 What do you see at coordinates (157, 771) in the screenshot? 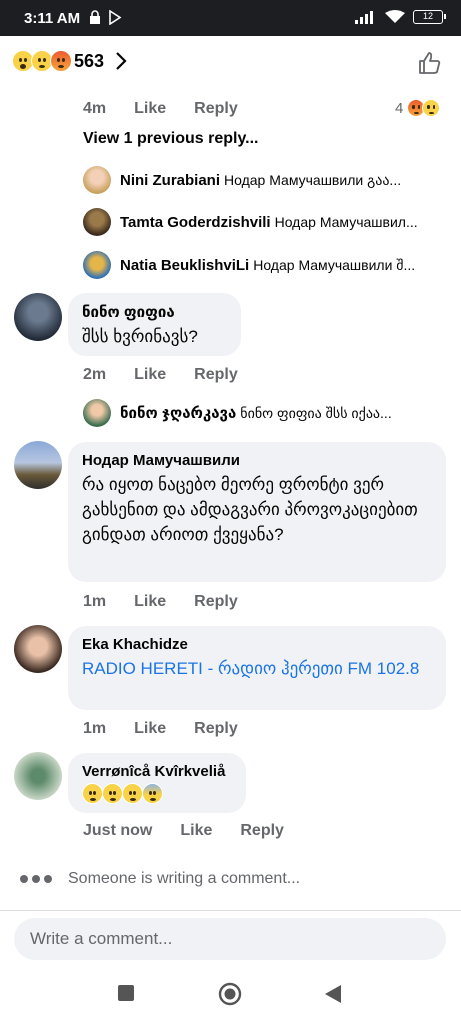
I see `comment-author: Verrønîcå Kvîrkveliå` at bounding box center [157, 771].